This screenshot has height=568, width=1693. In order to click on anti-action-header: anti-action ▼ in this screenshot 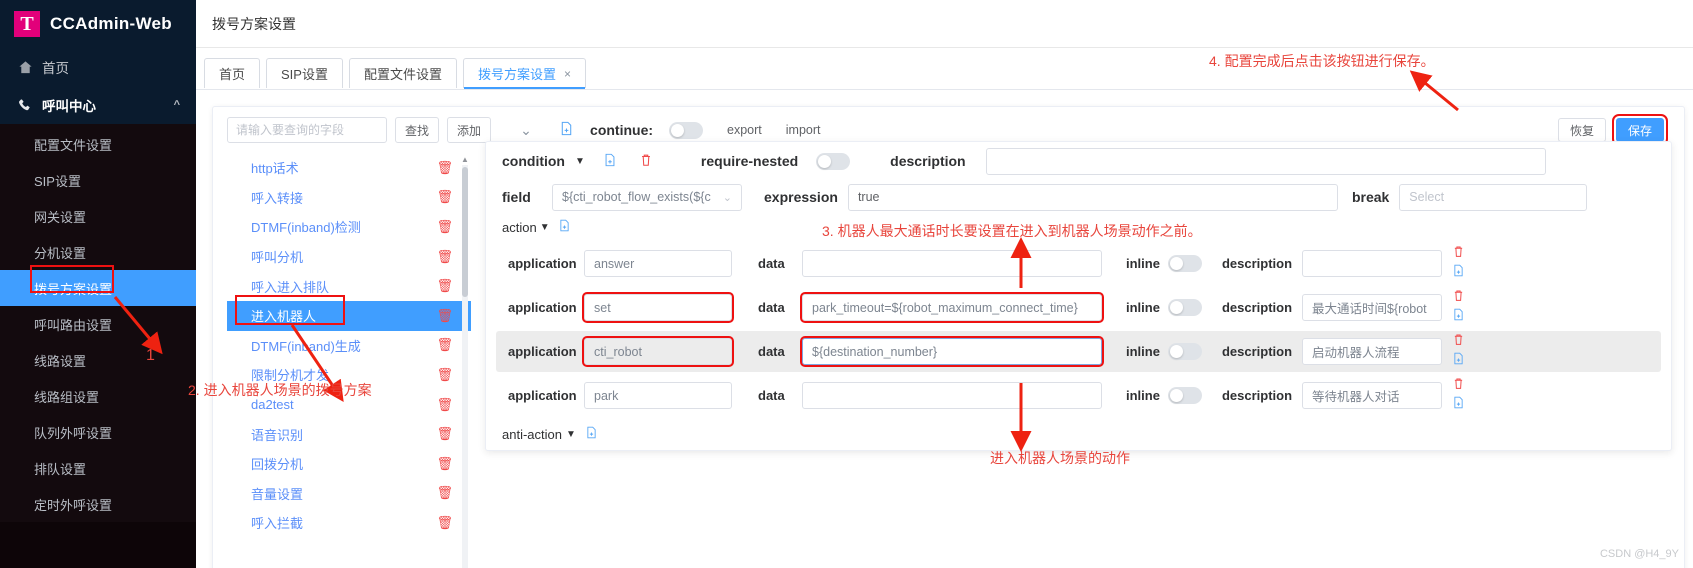, I will do `click(1078, 434)`.